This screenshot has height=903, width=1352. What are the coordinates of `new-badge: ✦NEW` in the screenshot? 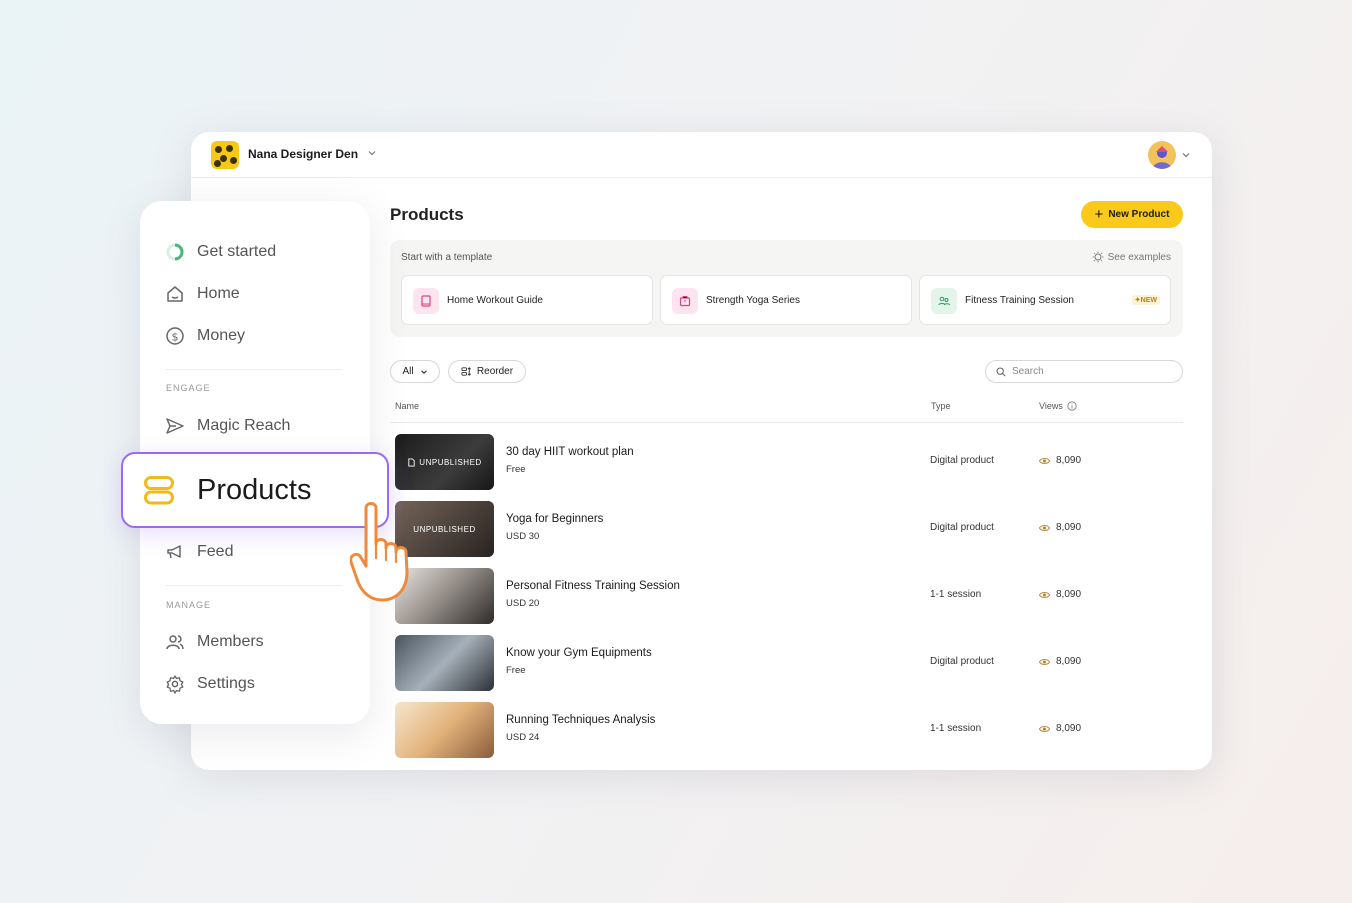 It's located at (1145, 300).